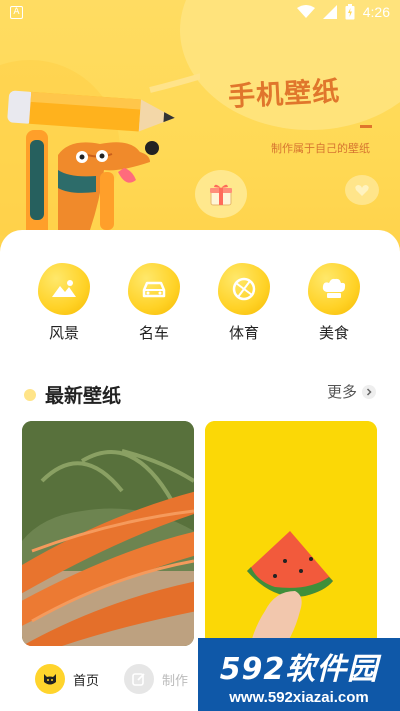 This screenshot has height=711, width=400. I want to click on watermark-url: www.592xiazai.com, so click(299, 697).